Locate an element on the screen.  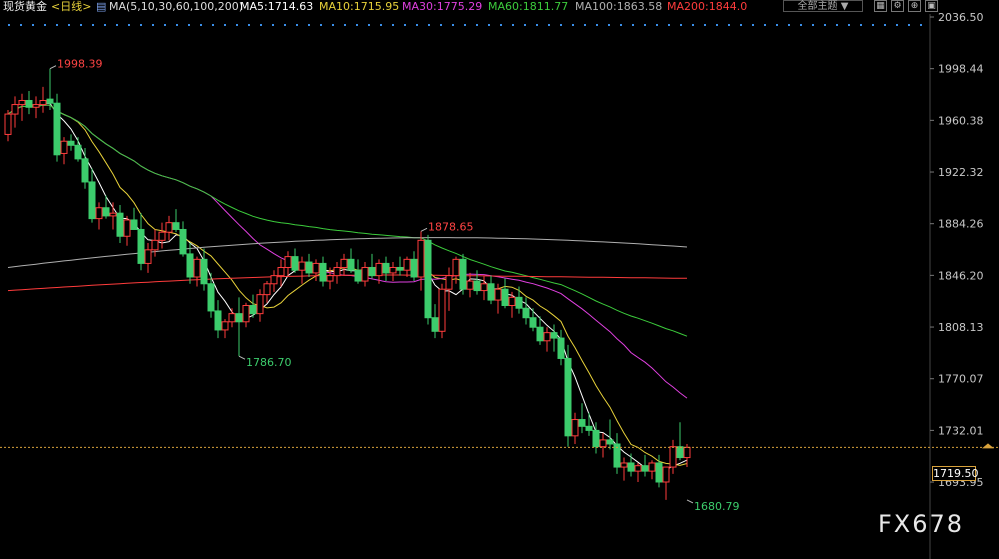
watermark-logo: FX678 is located at coordinates (921, 524).